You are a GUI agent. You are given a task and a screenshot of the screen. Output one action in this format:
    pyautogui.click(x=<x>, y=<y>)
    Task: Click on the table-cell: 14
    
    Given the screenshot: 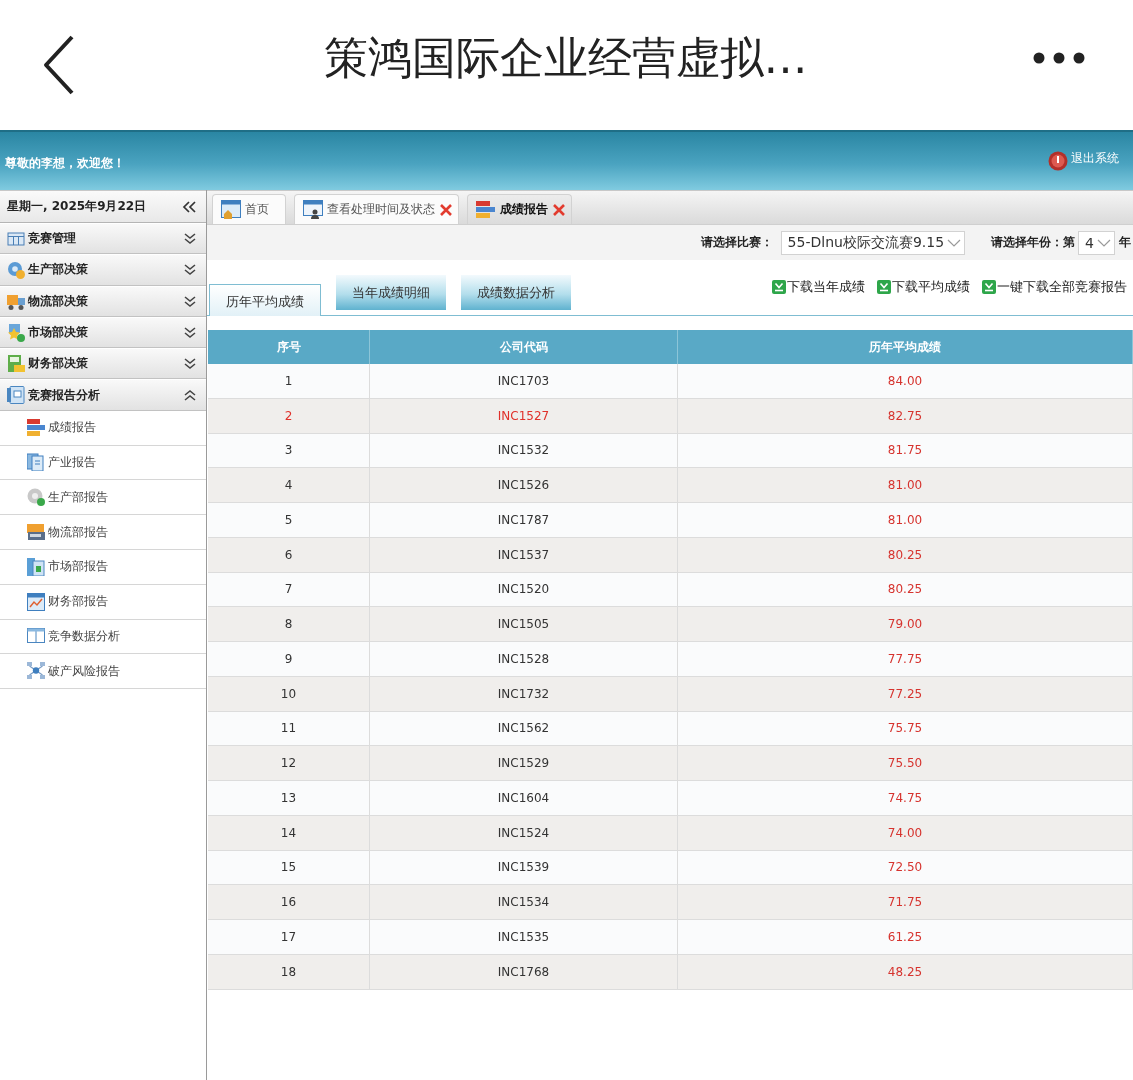 What is the action you would take?
    pyautogui.click(x=289, y=833)
    